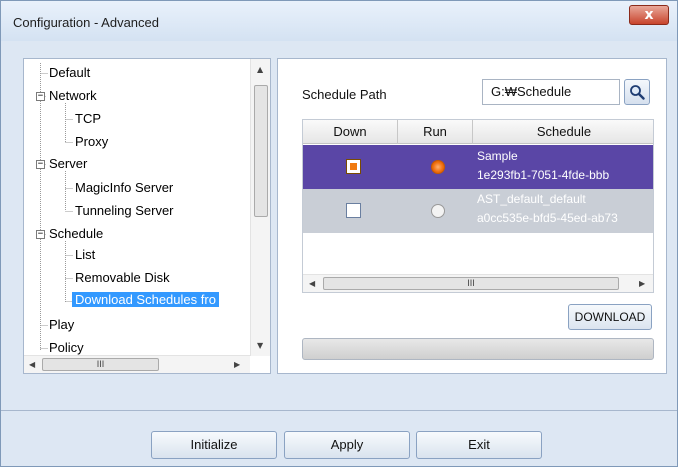  Describe the element at coordinates (543, 175) in the screenshot. I see `schedule-id: 1e293fb1-7051-4fde-bbb` at that location.